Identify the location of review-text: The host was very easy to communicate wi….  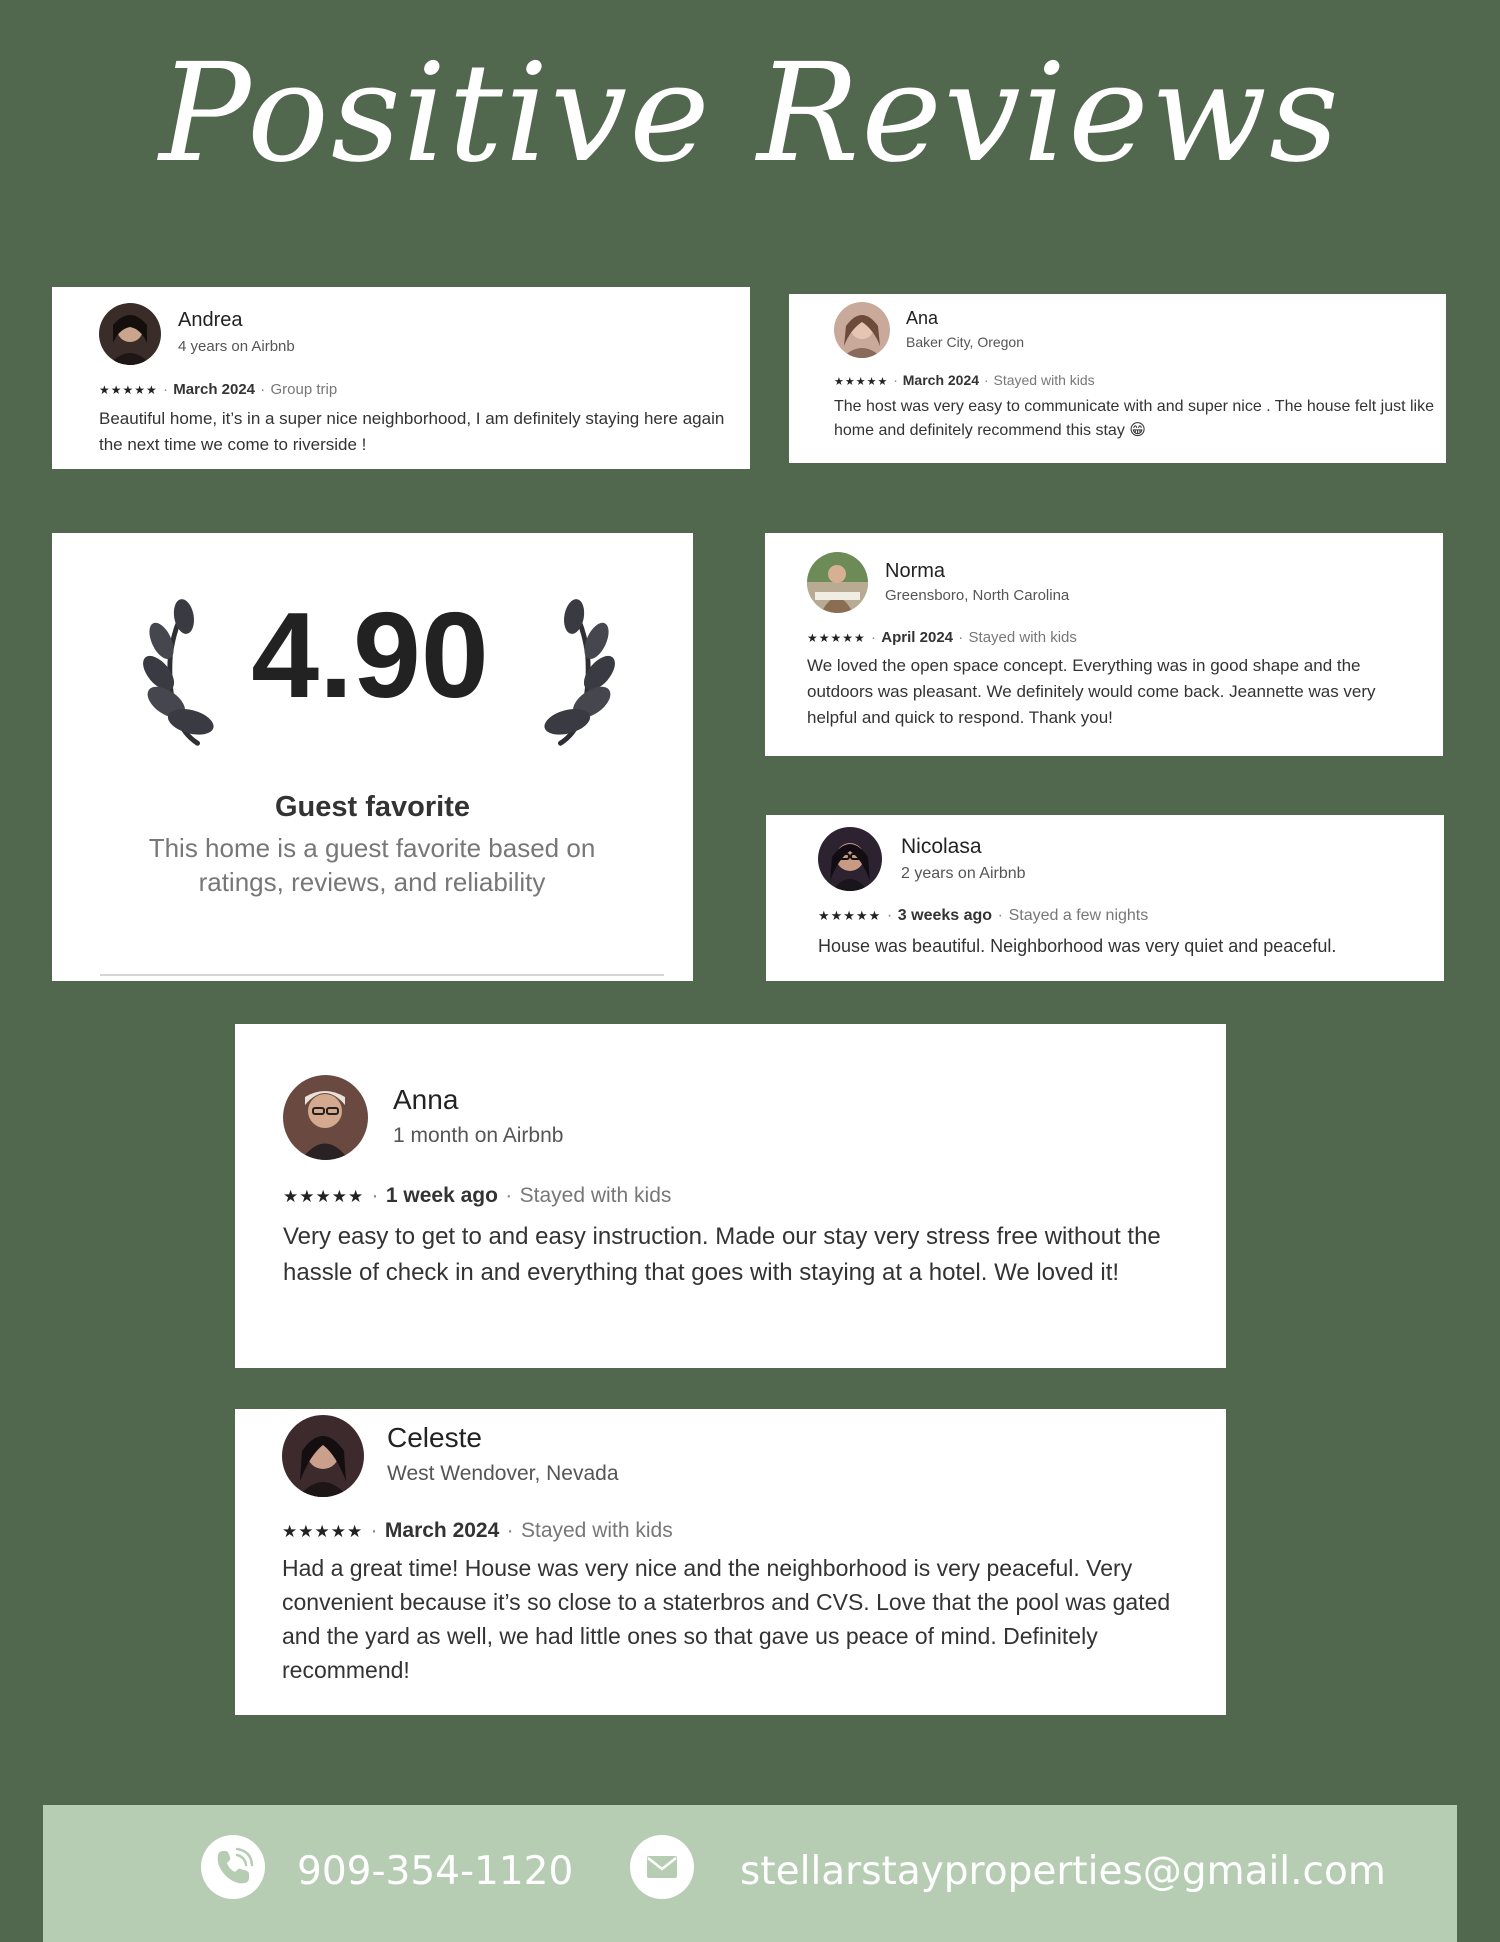
(1134, 418).